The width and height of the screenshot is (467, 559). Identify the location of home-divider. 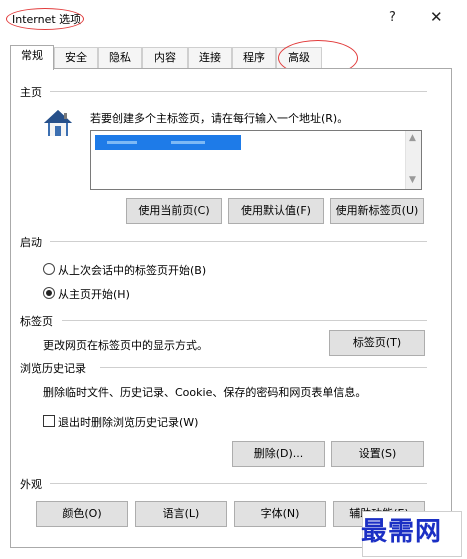
(238, 91).